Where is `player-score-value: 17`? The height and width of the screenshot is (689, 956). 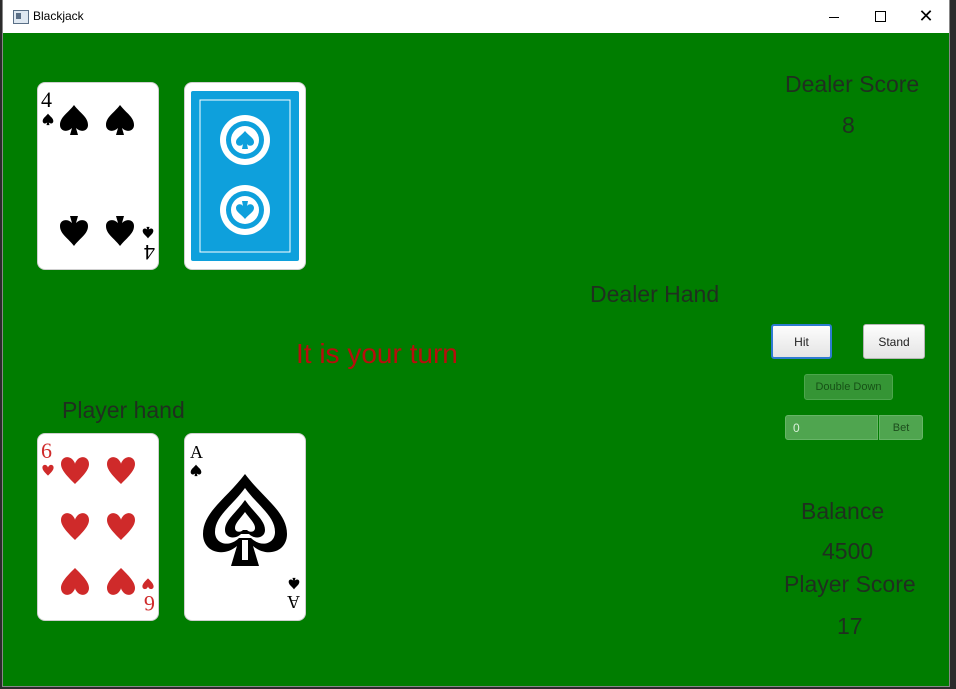
player-score-value: 17 is located at coordinates (850, 626).